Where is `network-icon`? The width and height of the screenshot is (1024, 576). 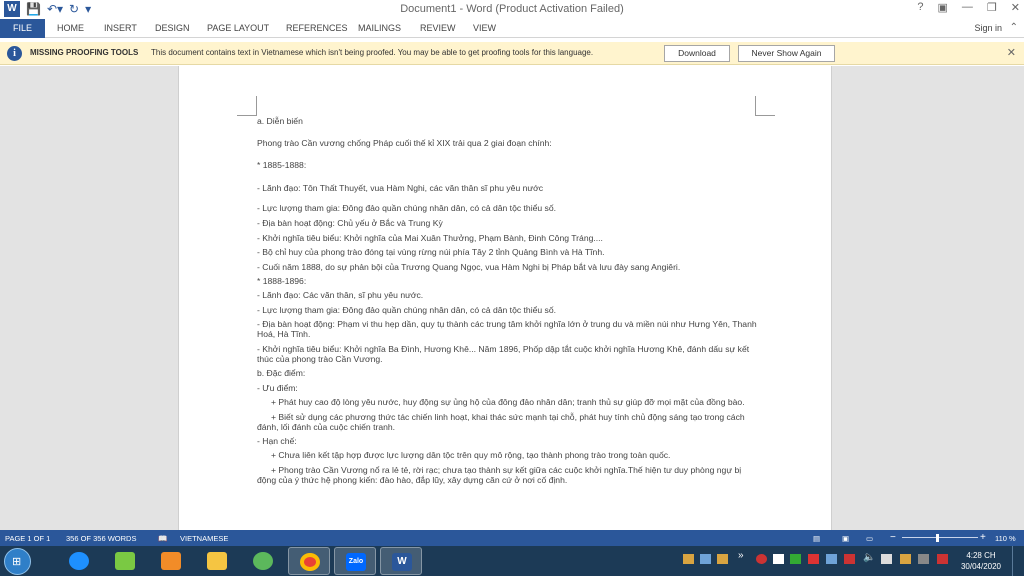 network-icon is located at coordinates (886, 559).